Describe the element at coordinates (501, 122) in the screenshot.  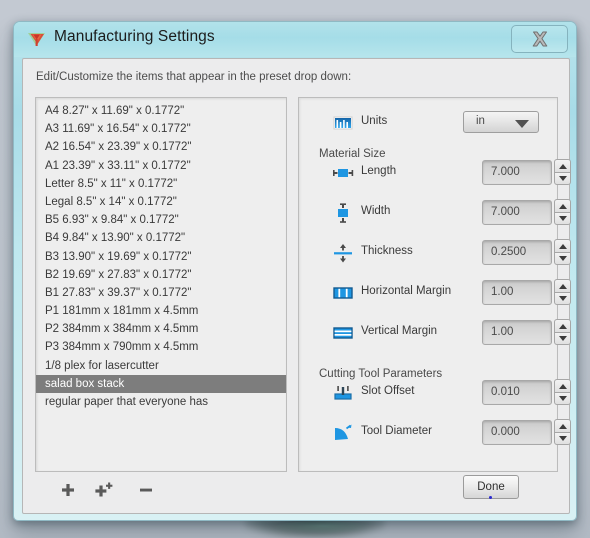
I see `units-dropdown: in` at that location.